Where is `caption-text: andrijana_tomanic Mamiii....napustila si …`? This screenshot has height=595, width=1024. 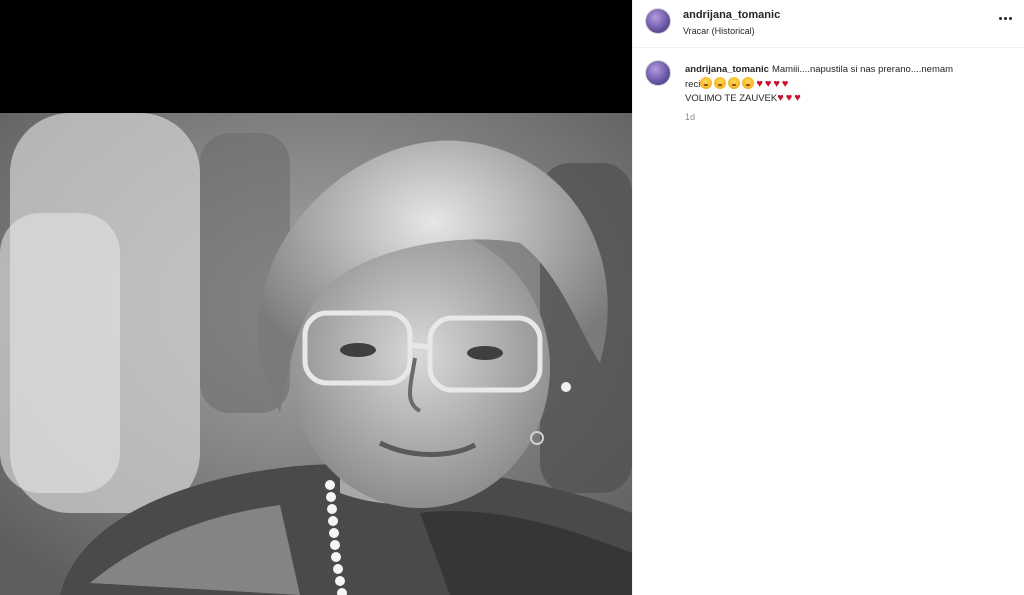
caption-text: andrijana_tomanic Mamiii....napustila si … is located at coordinates (835, 84).